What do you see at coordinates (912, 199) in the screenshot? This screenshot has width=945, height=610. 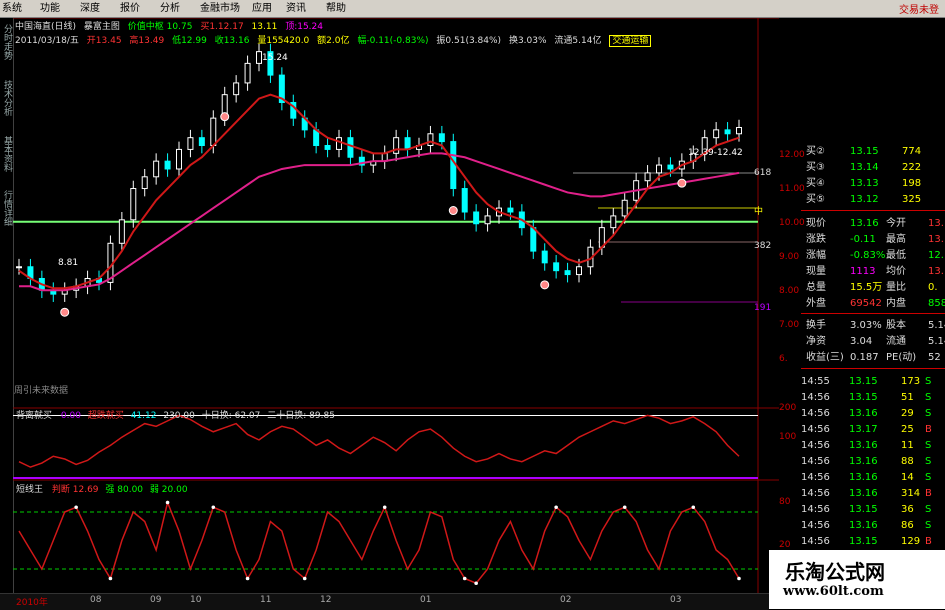 I see `bid-volume: 325` at bounding box center [912, 199].